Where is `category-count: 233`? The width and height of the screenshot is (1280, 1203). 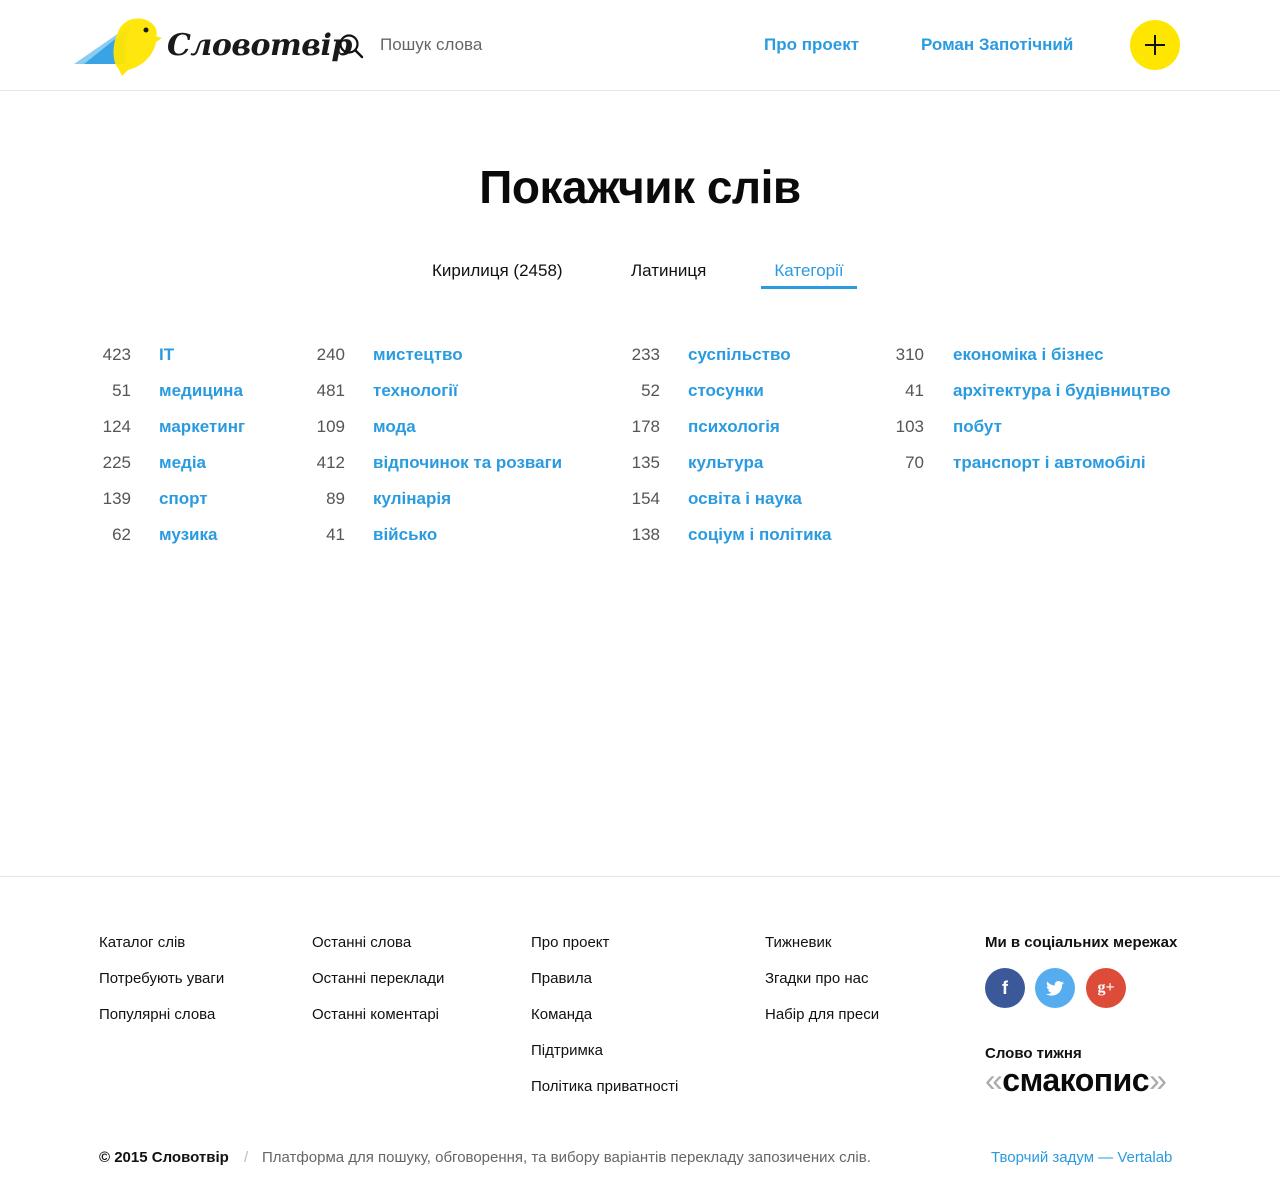
category-count: 233 is located at coordinates (645, 354).